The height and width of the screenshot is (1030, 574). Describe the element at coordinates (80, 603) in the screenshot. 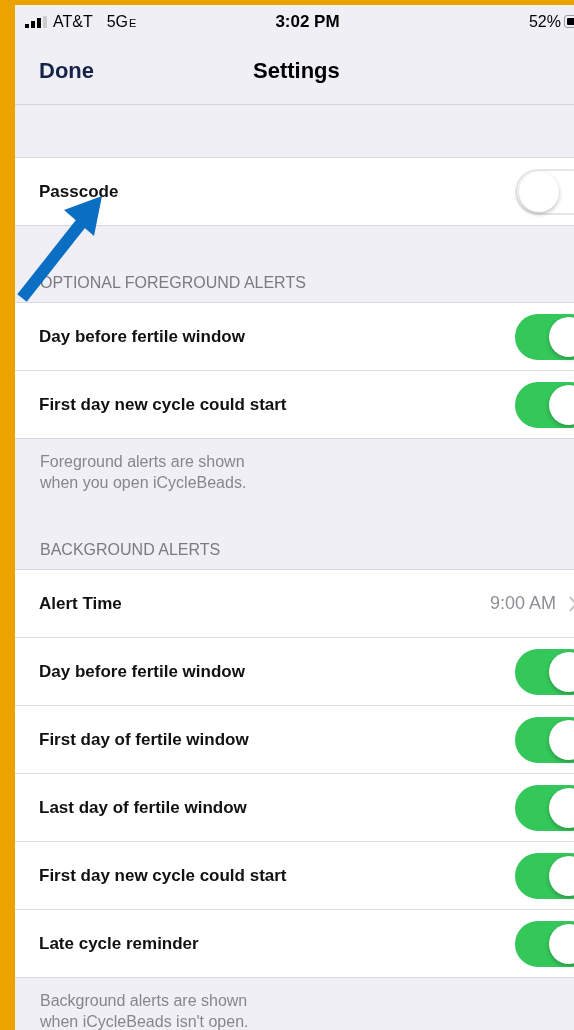

I see `setting-label: Alert Time` at that location.